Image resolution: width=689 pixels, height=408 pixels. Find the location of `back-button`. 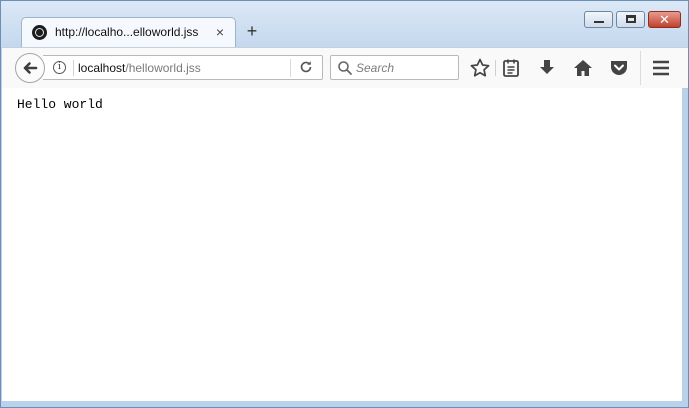

back-button is located at coordinates (30, 68).